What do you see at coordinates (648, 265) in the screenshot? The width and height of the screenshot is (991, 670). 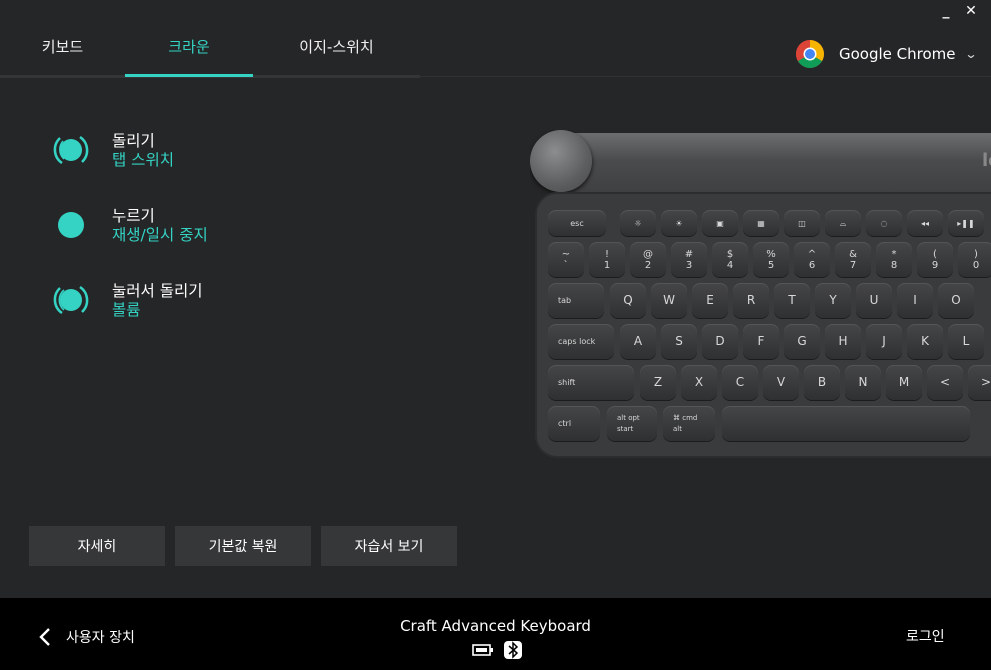 I see `key-glyph: 2` at bounding box center [648, 265].